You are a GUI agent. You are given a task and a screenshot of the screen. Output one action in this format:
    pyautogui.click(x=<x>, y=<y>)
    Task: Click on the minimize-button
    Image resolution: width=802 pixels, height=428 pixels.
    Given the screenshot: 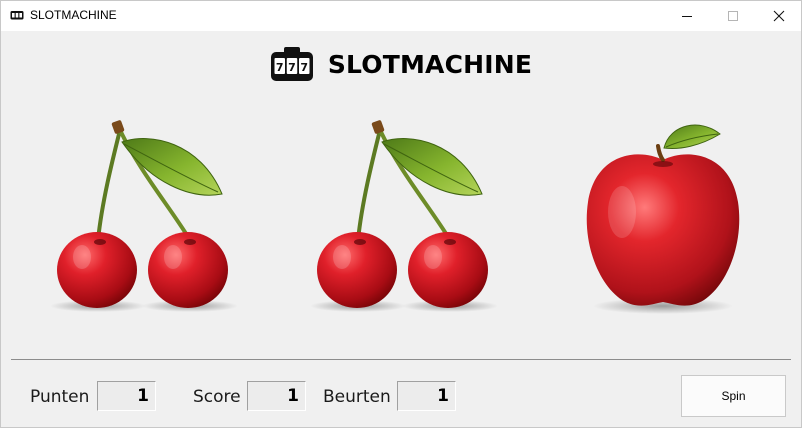 What is the action you would take?
    pyautogui.click(x=687, y=15)
    